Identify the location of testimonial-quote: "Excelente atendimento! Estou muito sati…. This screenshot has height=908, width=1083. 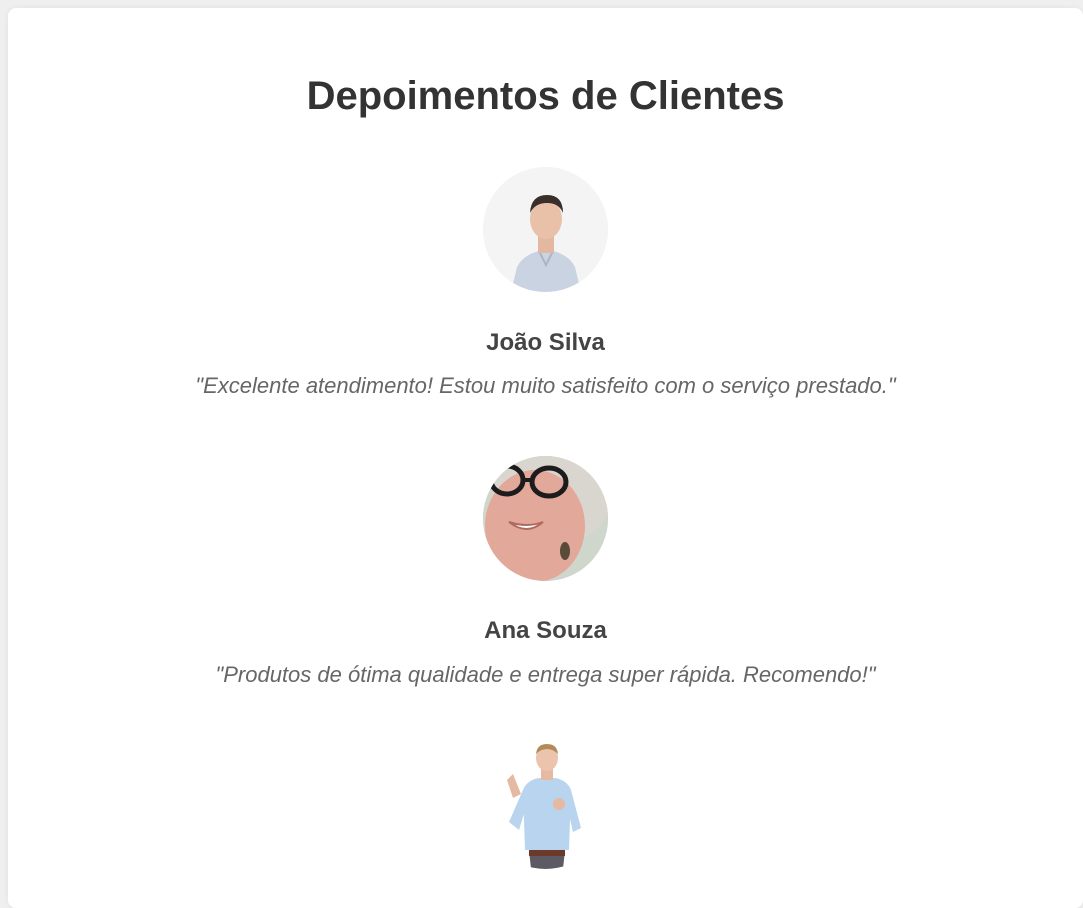
(545, 385).